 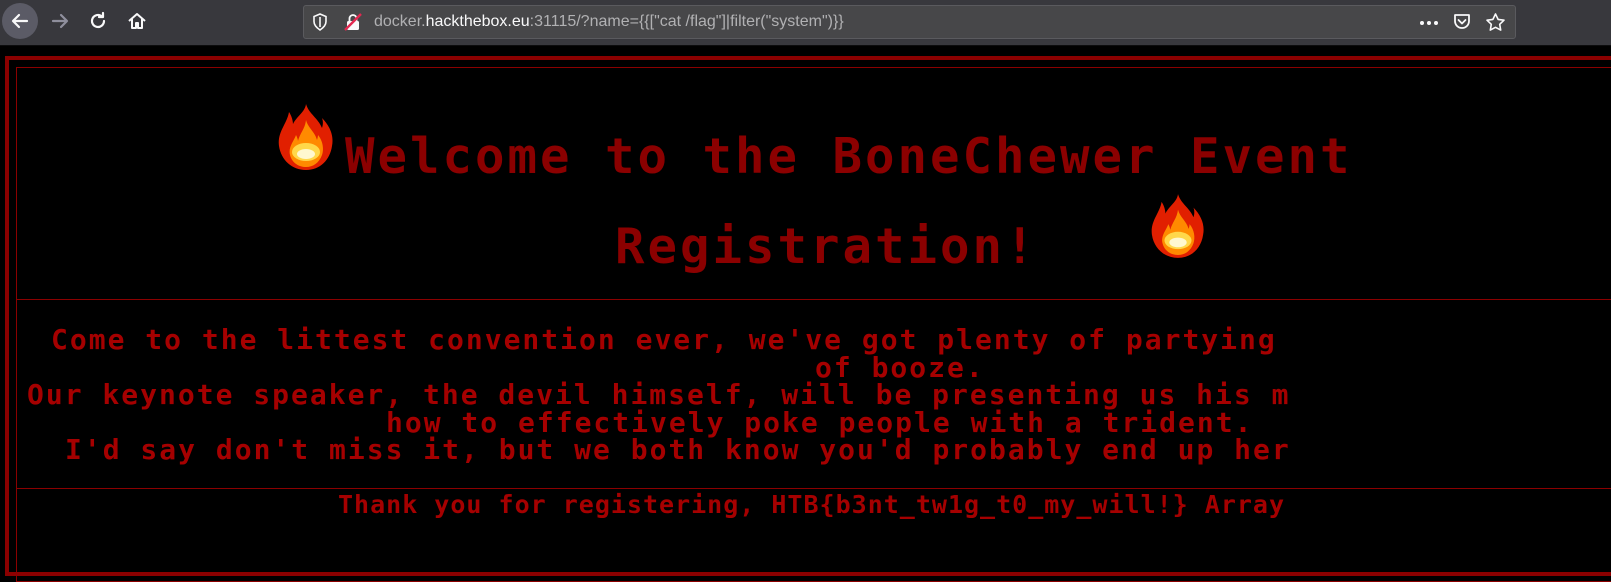 I want to click on home-button, so click(x=137, y=21).